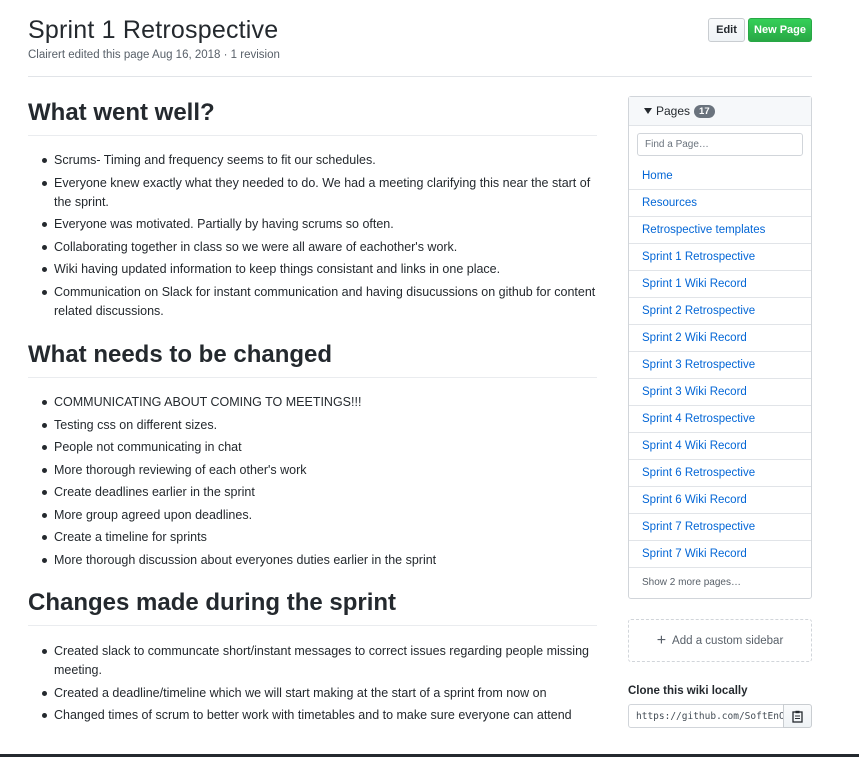  Describe the element at coordinates (312, 425) in the screenshot. I see `list-item: Testing css on different sizes.` at that location.